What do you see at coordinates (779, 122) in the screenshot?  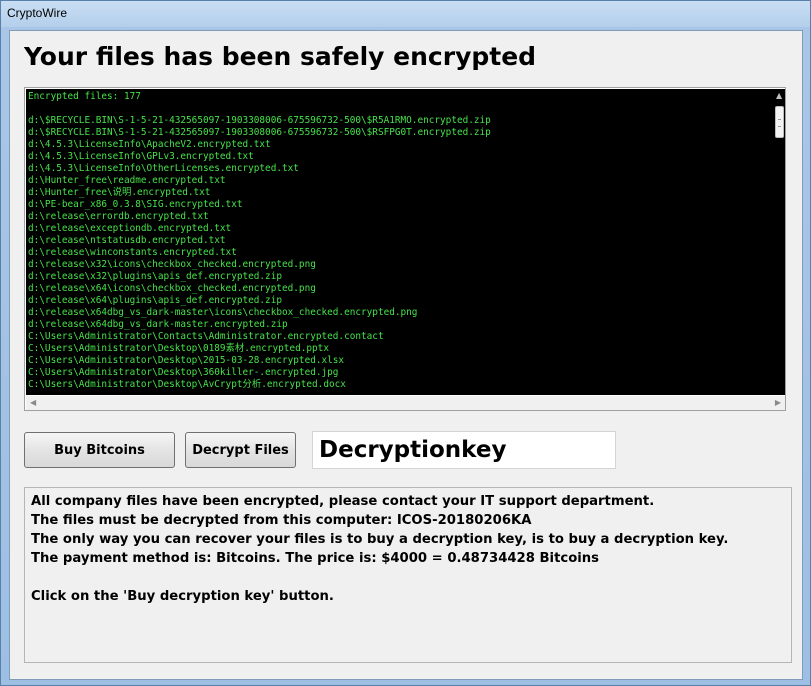 I see `vertical-scroll-thumb` at bounding box center [779, 122].